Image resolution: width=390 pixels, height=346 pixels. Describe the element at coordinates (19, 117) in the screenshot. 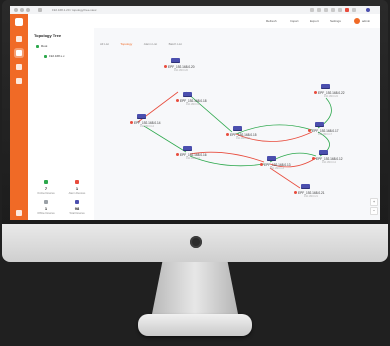

I see `nav-rail` at that location.